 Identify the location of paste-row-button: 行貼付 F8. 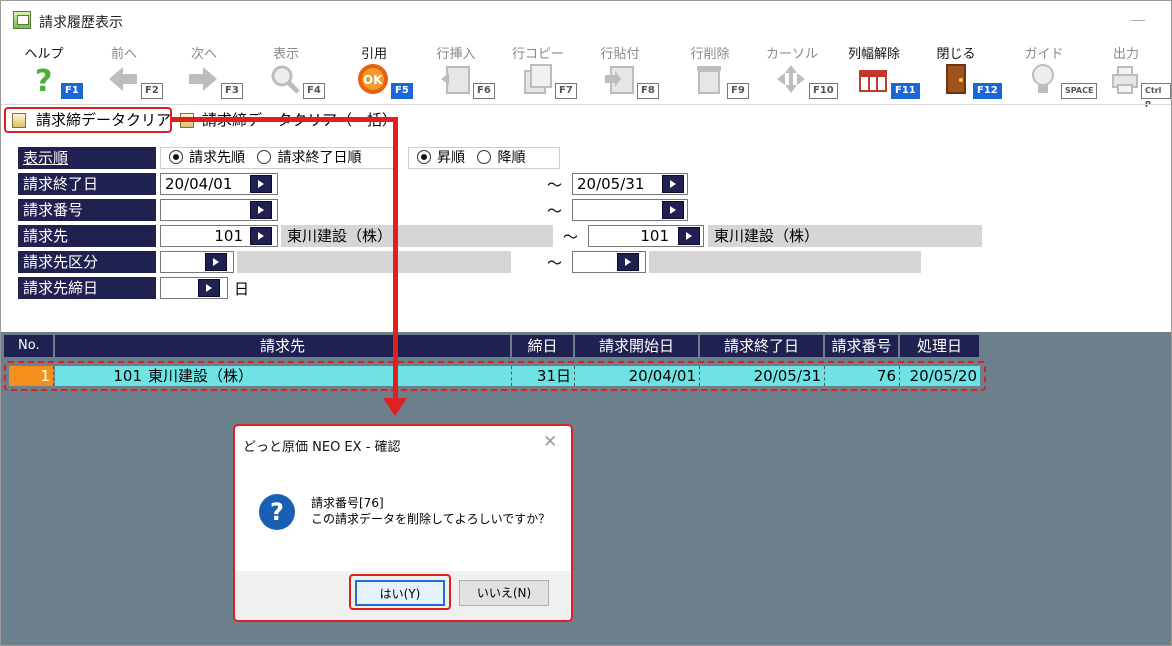
(625, 71).